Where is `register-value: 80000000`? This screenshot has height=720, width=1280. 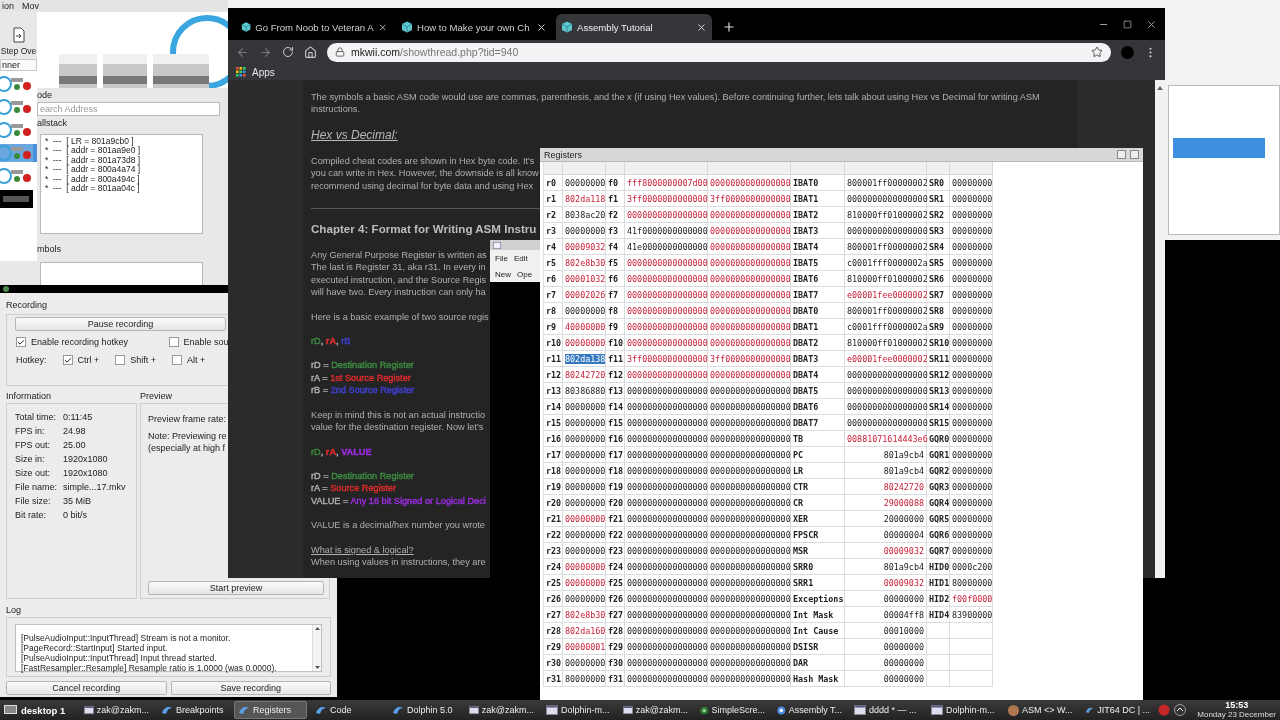
register-value: 80000000 is located at coordinates (584, 679).